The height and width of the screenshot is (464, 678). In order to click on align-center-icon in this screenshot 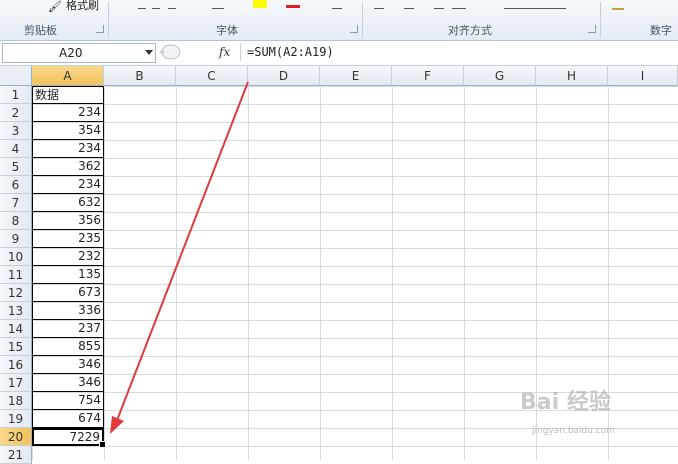, I will do `click(409, 4)`.